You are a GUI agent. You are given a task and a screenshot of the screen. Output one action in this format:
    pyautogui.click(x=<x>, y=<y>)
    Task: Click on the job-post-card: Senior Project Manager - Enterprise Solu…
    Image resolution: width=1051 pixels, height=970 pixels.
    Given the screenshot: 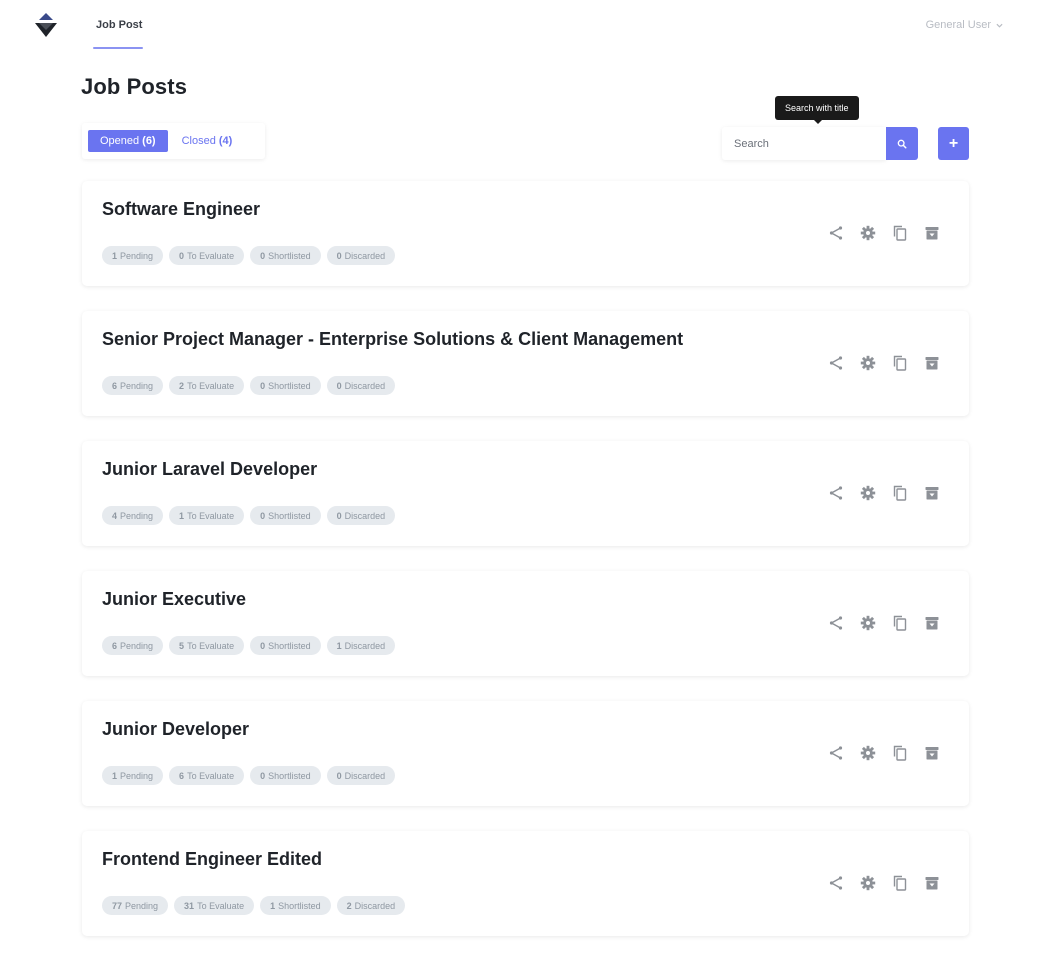 What is the action you would take?
    pyautogui.click(x=525, y=363)
    